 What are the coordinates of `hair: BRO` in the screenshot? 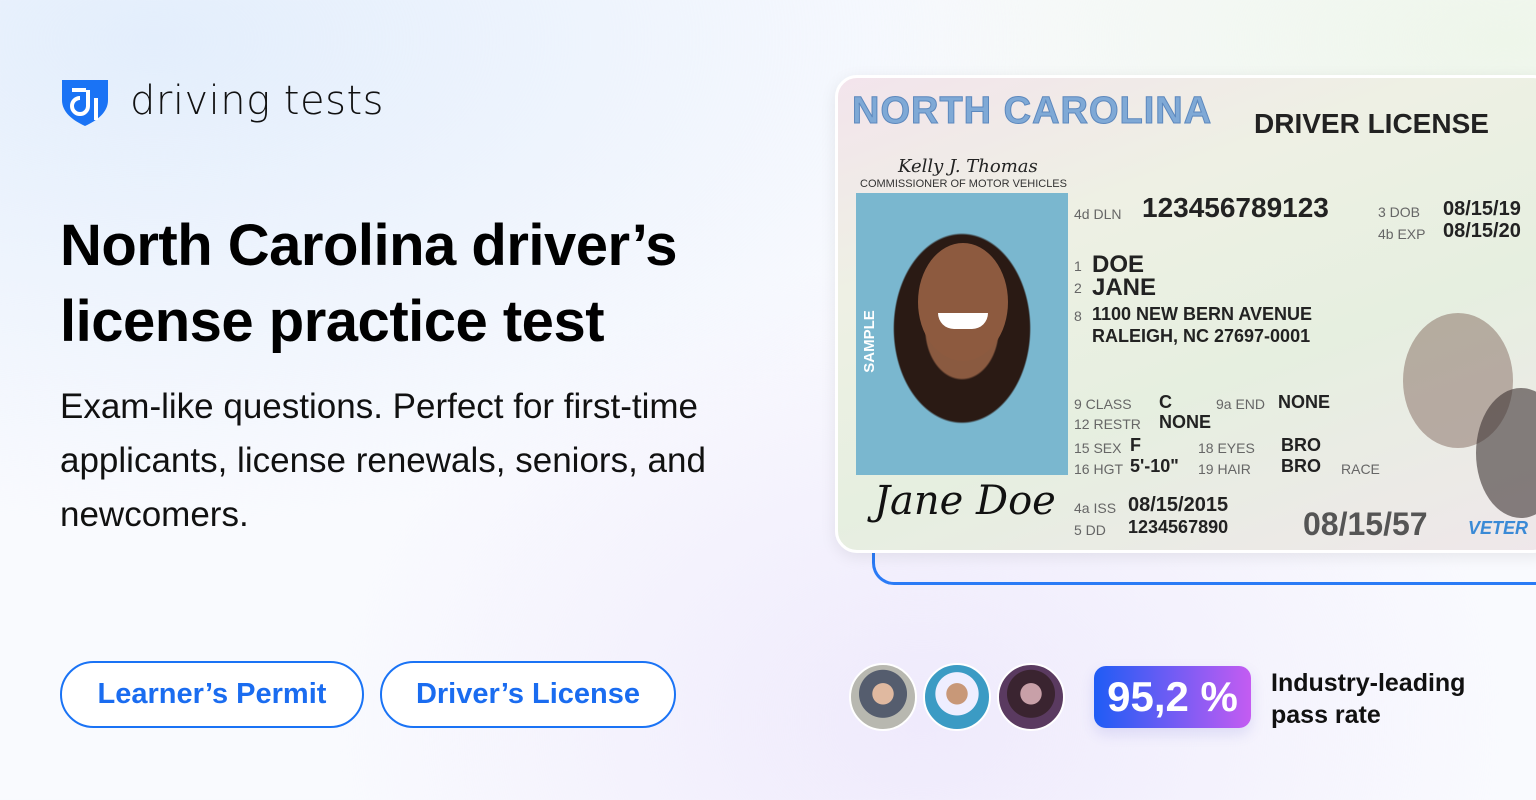 It's located at (1301, 466).